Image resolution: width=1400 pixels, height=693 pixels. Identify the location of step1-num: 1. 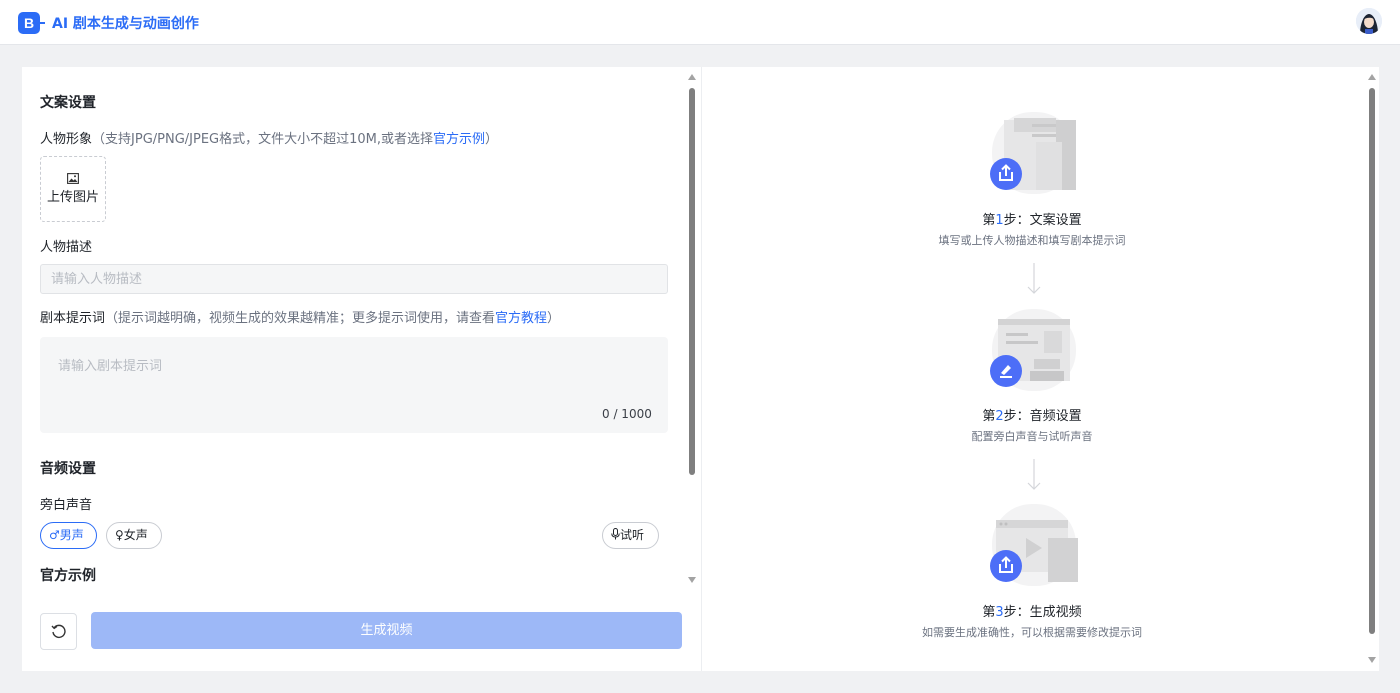
(999, 220).